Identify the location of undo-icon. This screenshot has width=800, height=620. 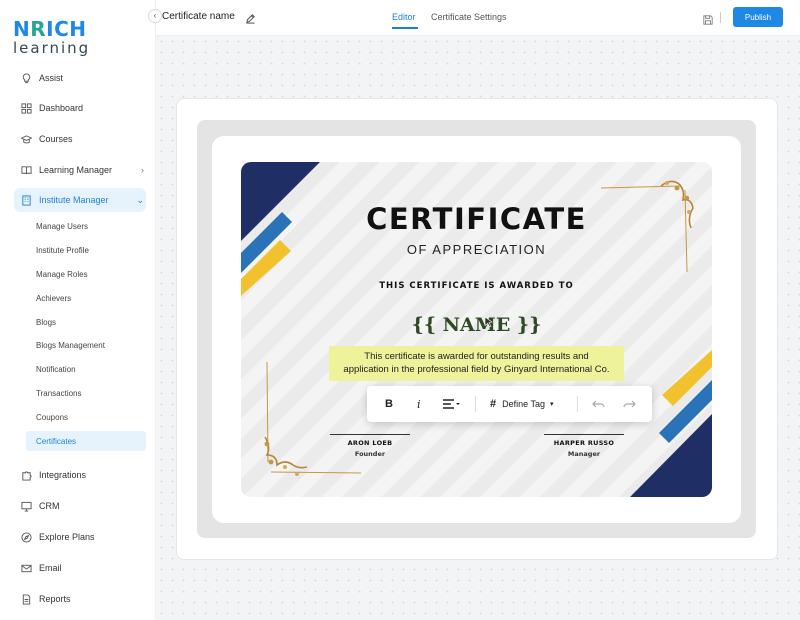
(598, 404).